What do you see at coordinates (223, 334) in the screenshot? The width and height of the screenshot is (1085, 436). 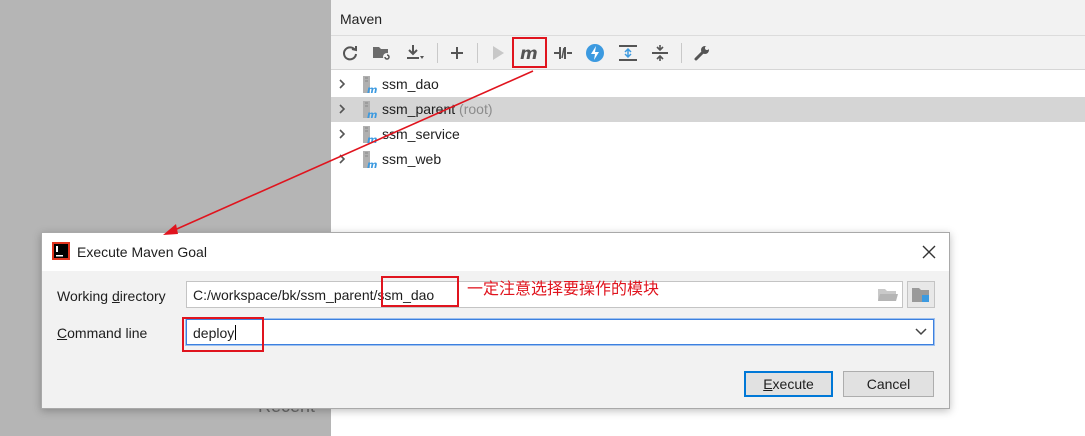 I see `annotation-box-command` at bounding box center [223, 334].